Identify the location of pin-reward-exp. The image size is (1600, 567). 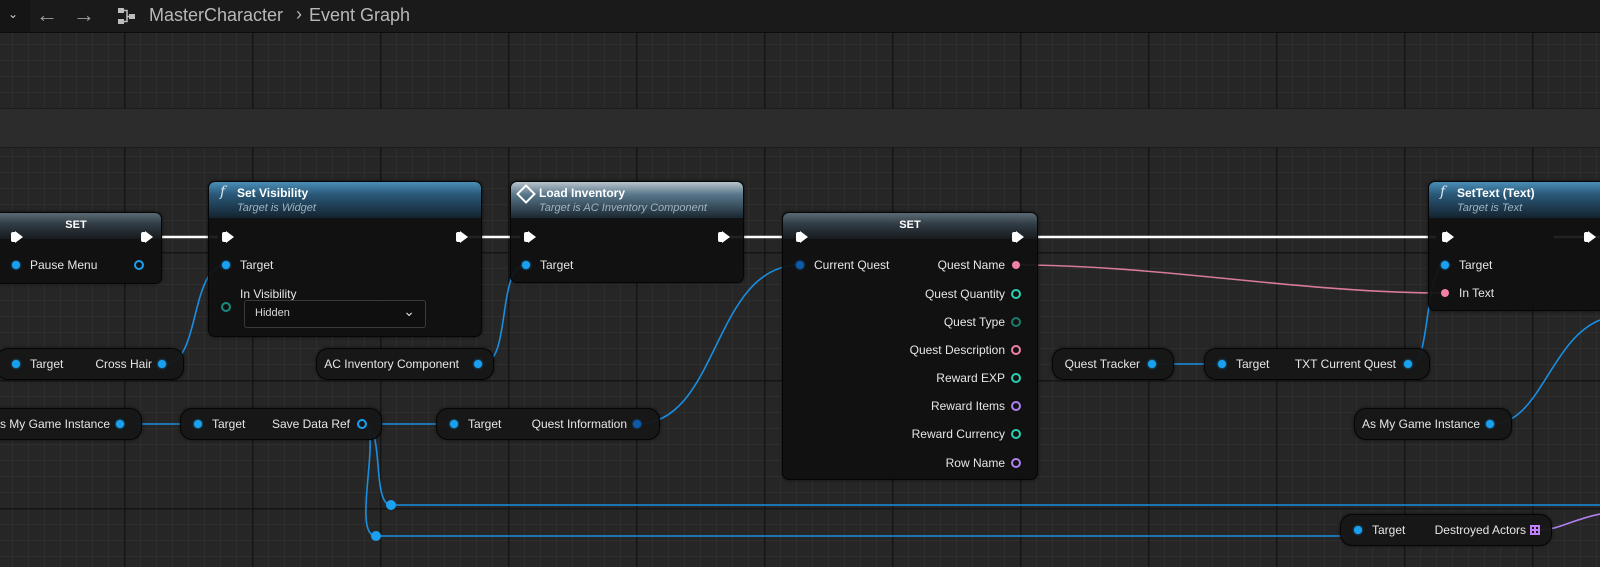
(1016, 378).